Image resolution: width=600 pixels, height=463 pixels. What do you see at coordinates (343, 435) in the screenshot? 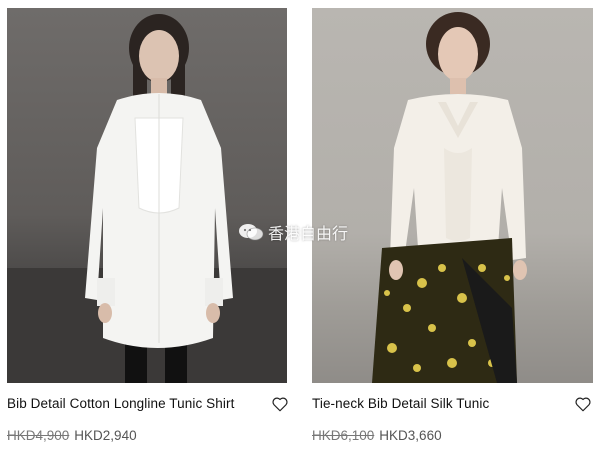
I see `original-price: HKD6,100` at bounding box center [343, 435].